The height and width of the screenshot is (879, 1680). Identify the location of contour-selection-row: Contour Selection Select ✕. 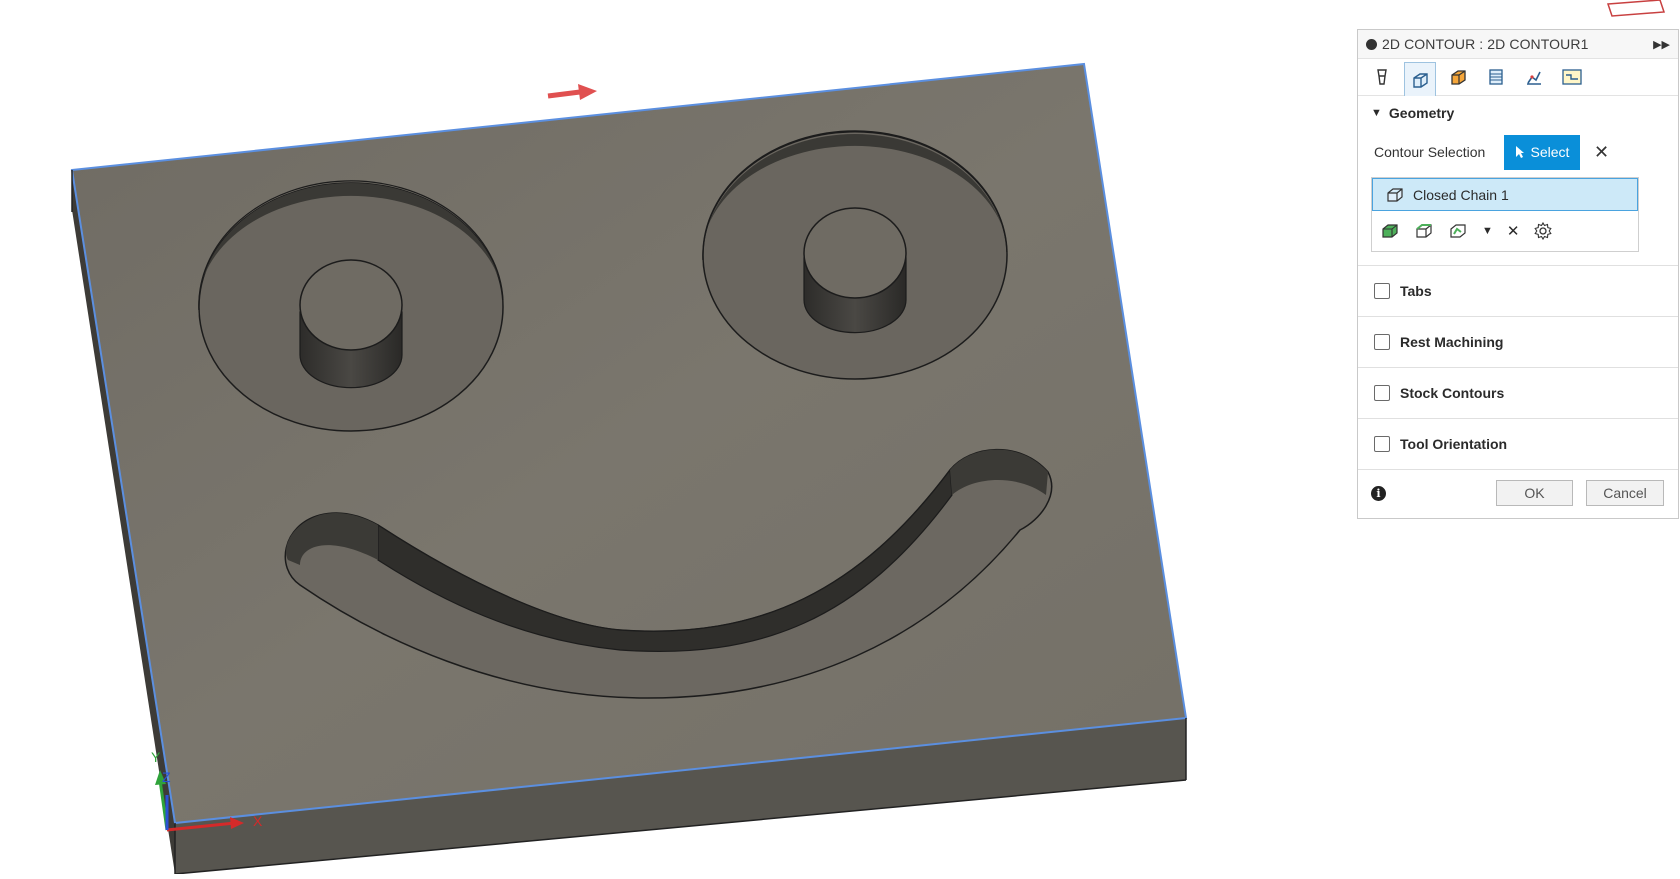
(1518, 152).